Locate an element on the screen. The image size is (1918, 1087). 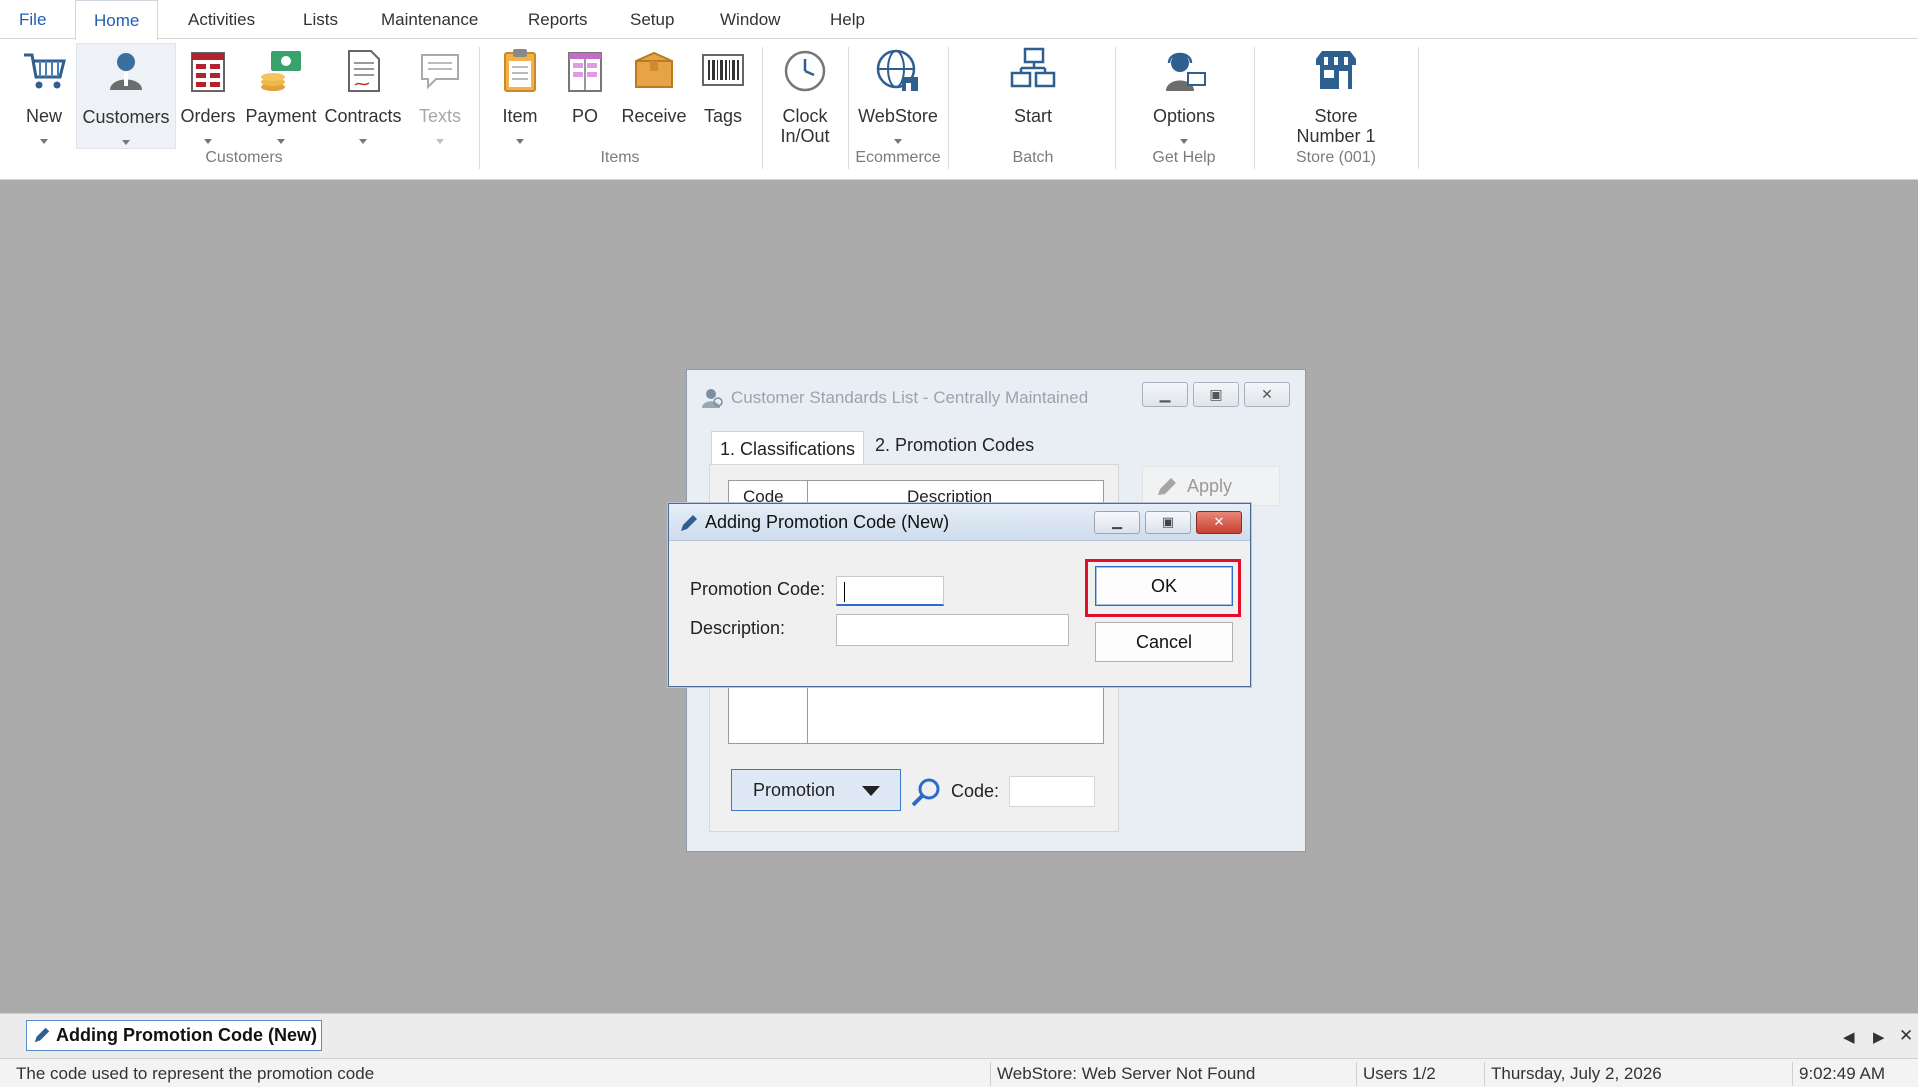
menu-home: Home is located at coordinates (117, 20).